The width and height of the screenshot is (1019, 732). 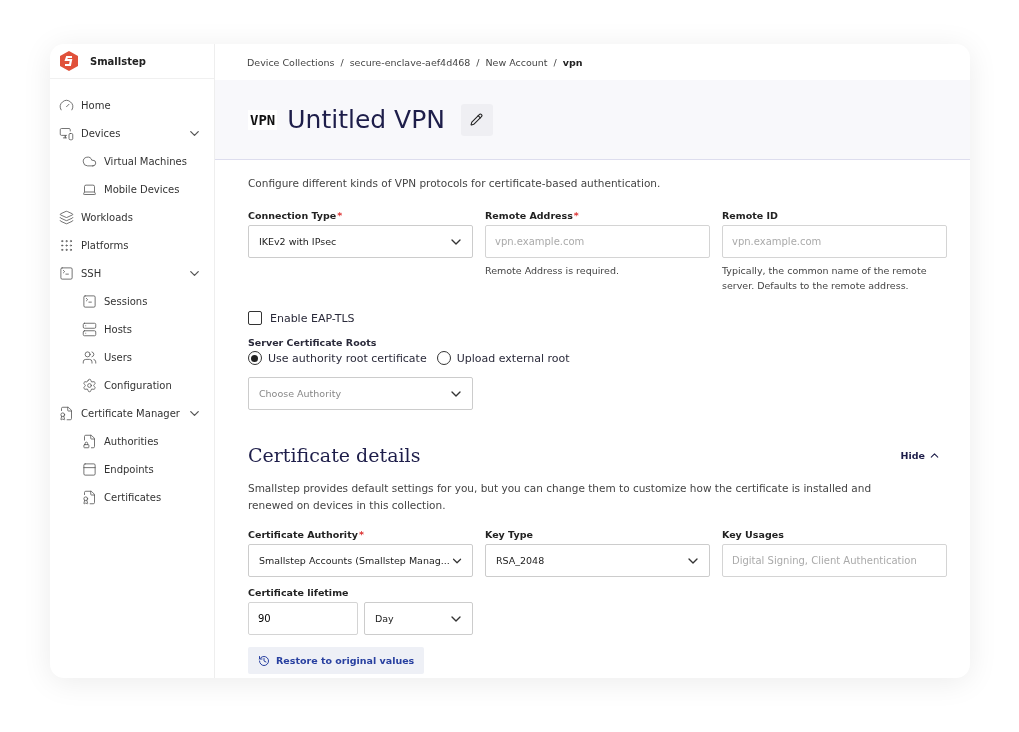 I want to click on field-label: Remote Address*, so click(x=532, y=215).